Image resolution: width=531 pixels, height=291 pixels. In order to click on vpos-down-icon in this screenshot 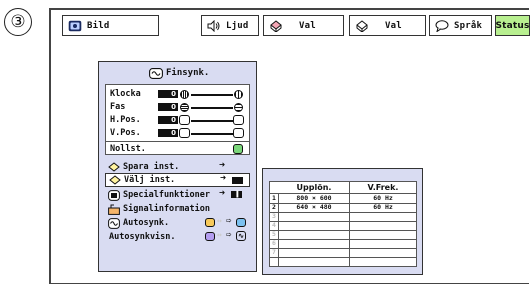, I will do `click(238, 133)`.